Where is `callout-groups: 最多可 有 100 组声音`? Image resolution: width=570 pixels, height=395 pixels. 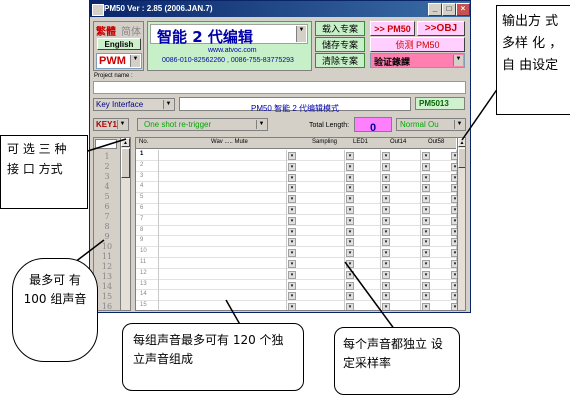
callout-groups: 最多可 有 100 组声音 is located at coordinates (55, 310).